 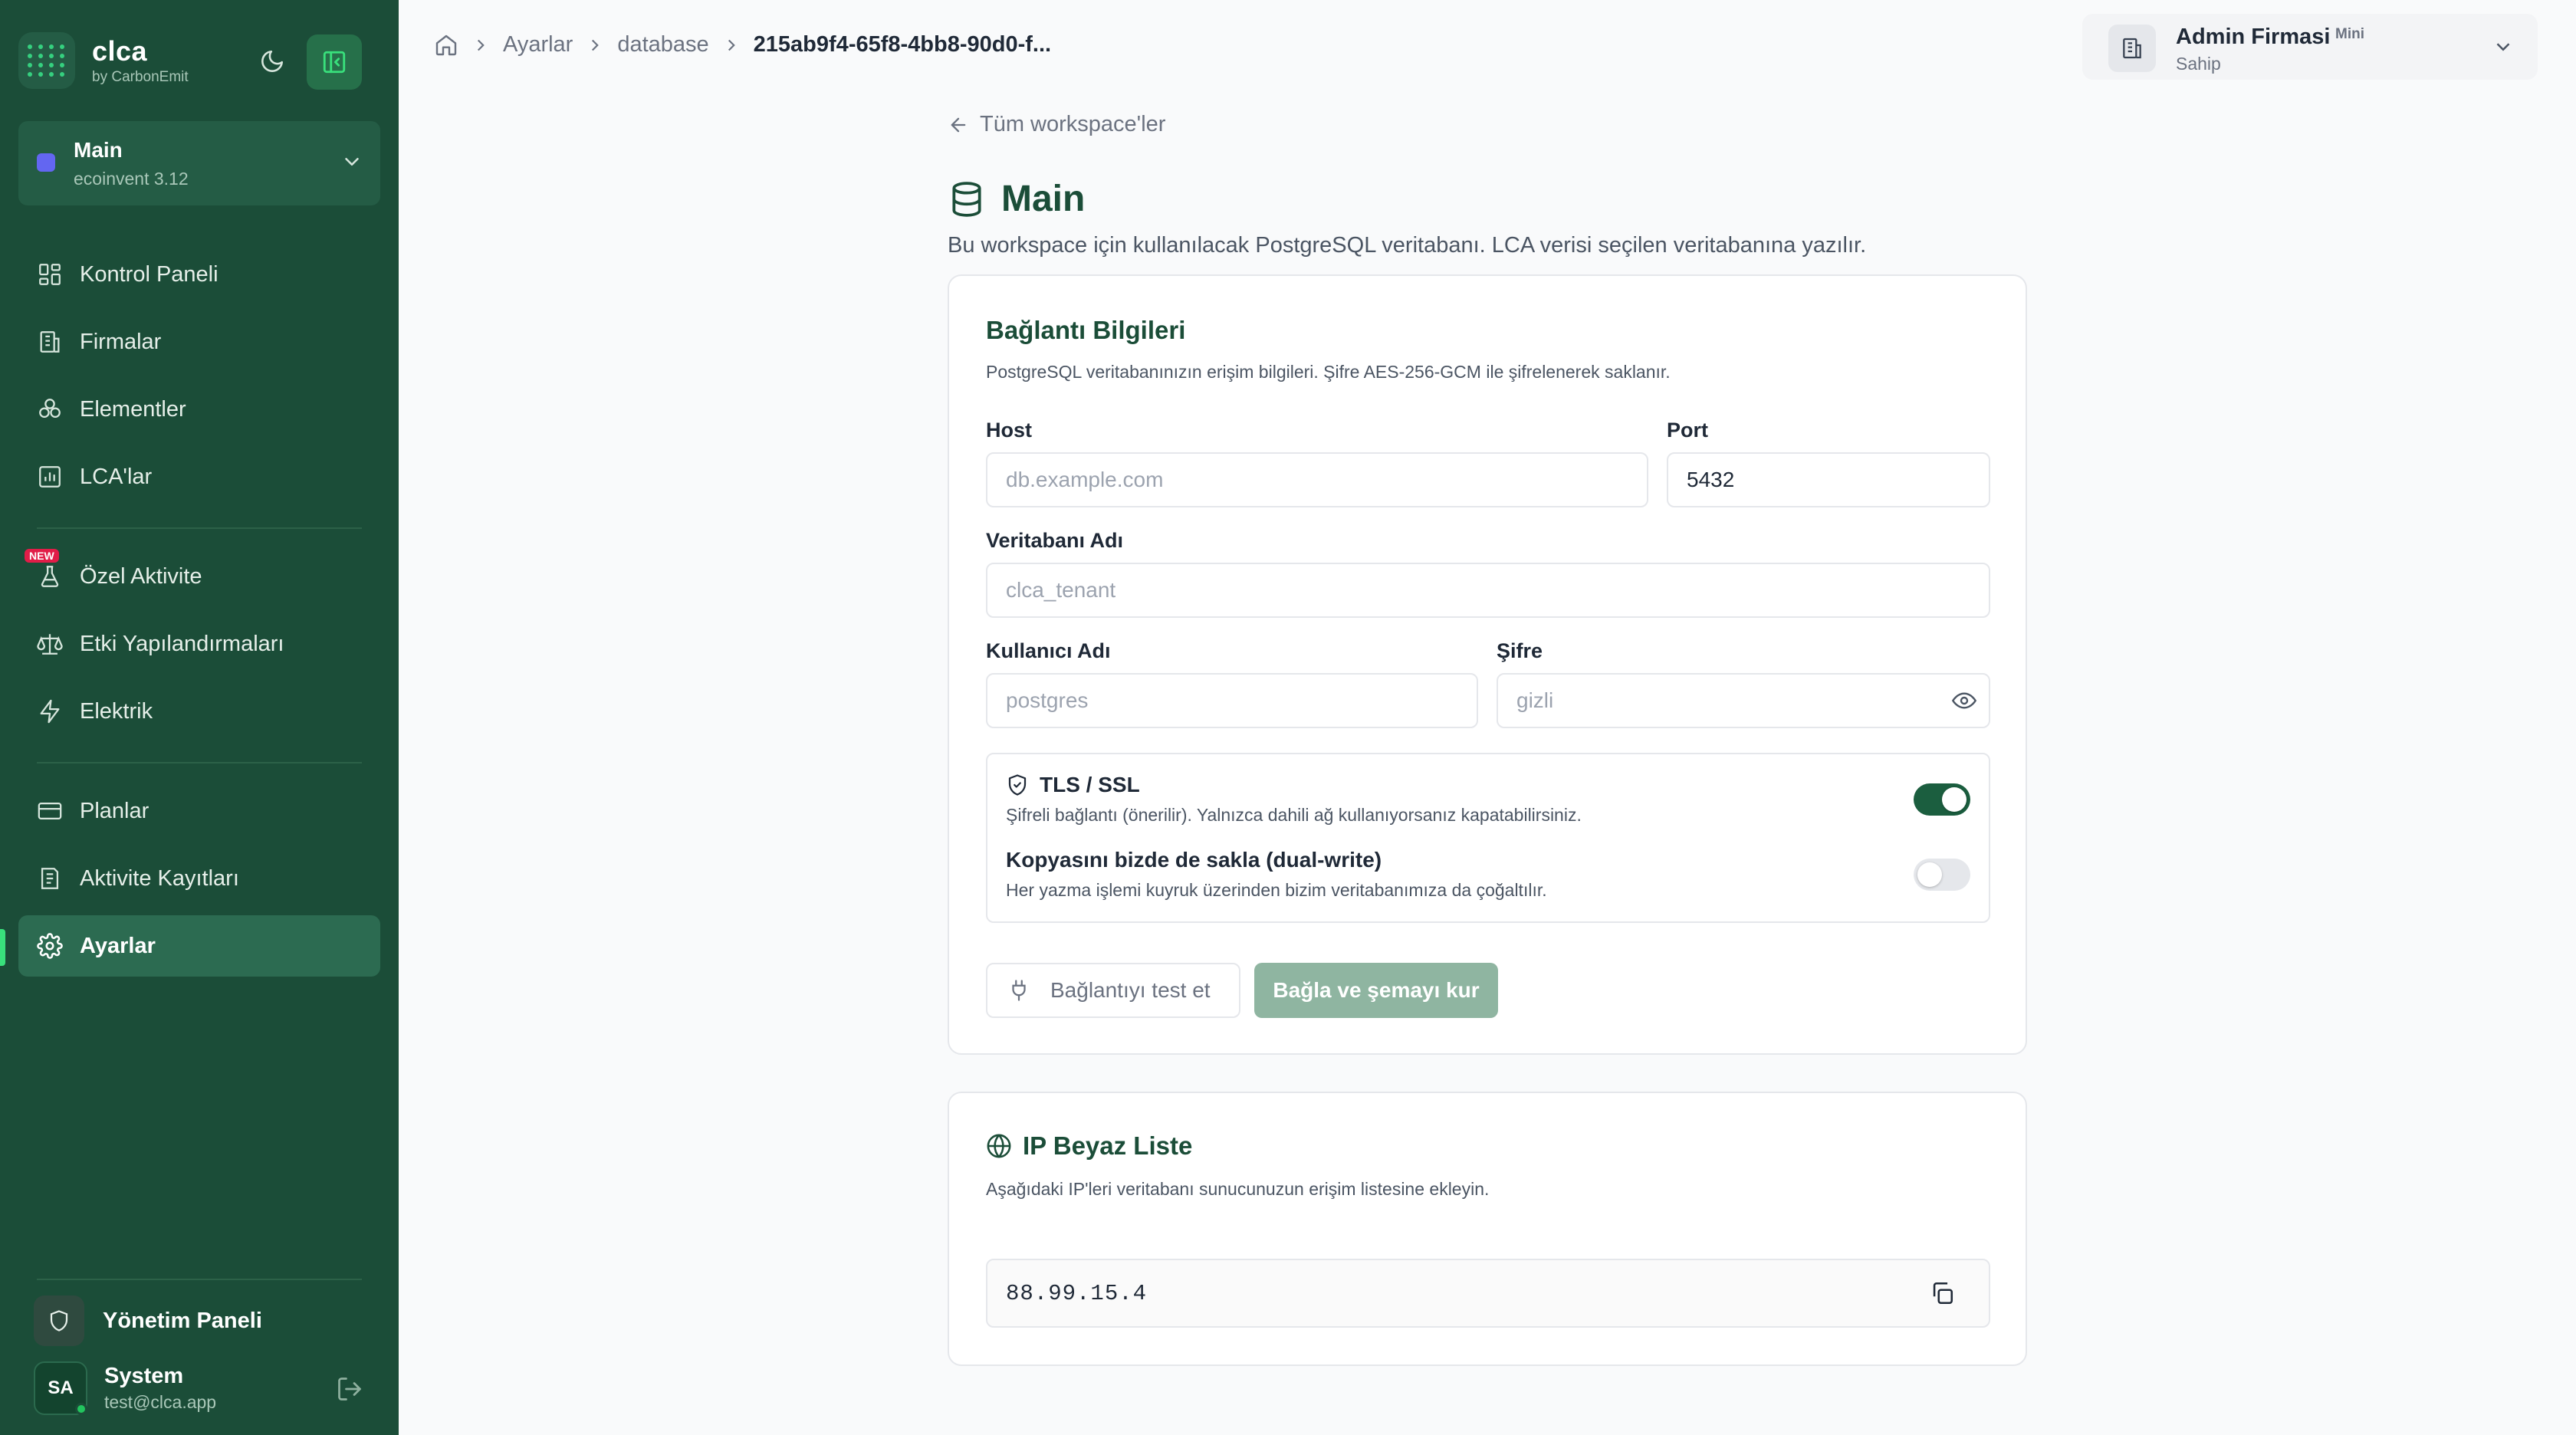 What do you see at coordinates (199, 342) in the screenshot?
I see `sidebar-item-firmalar: Firmalar` at bounding box center [199, 342].